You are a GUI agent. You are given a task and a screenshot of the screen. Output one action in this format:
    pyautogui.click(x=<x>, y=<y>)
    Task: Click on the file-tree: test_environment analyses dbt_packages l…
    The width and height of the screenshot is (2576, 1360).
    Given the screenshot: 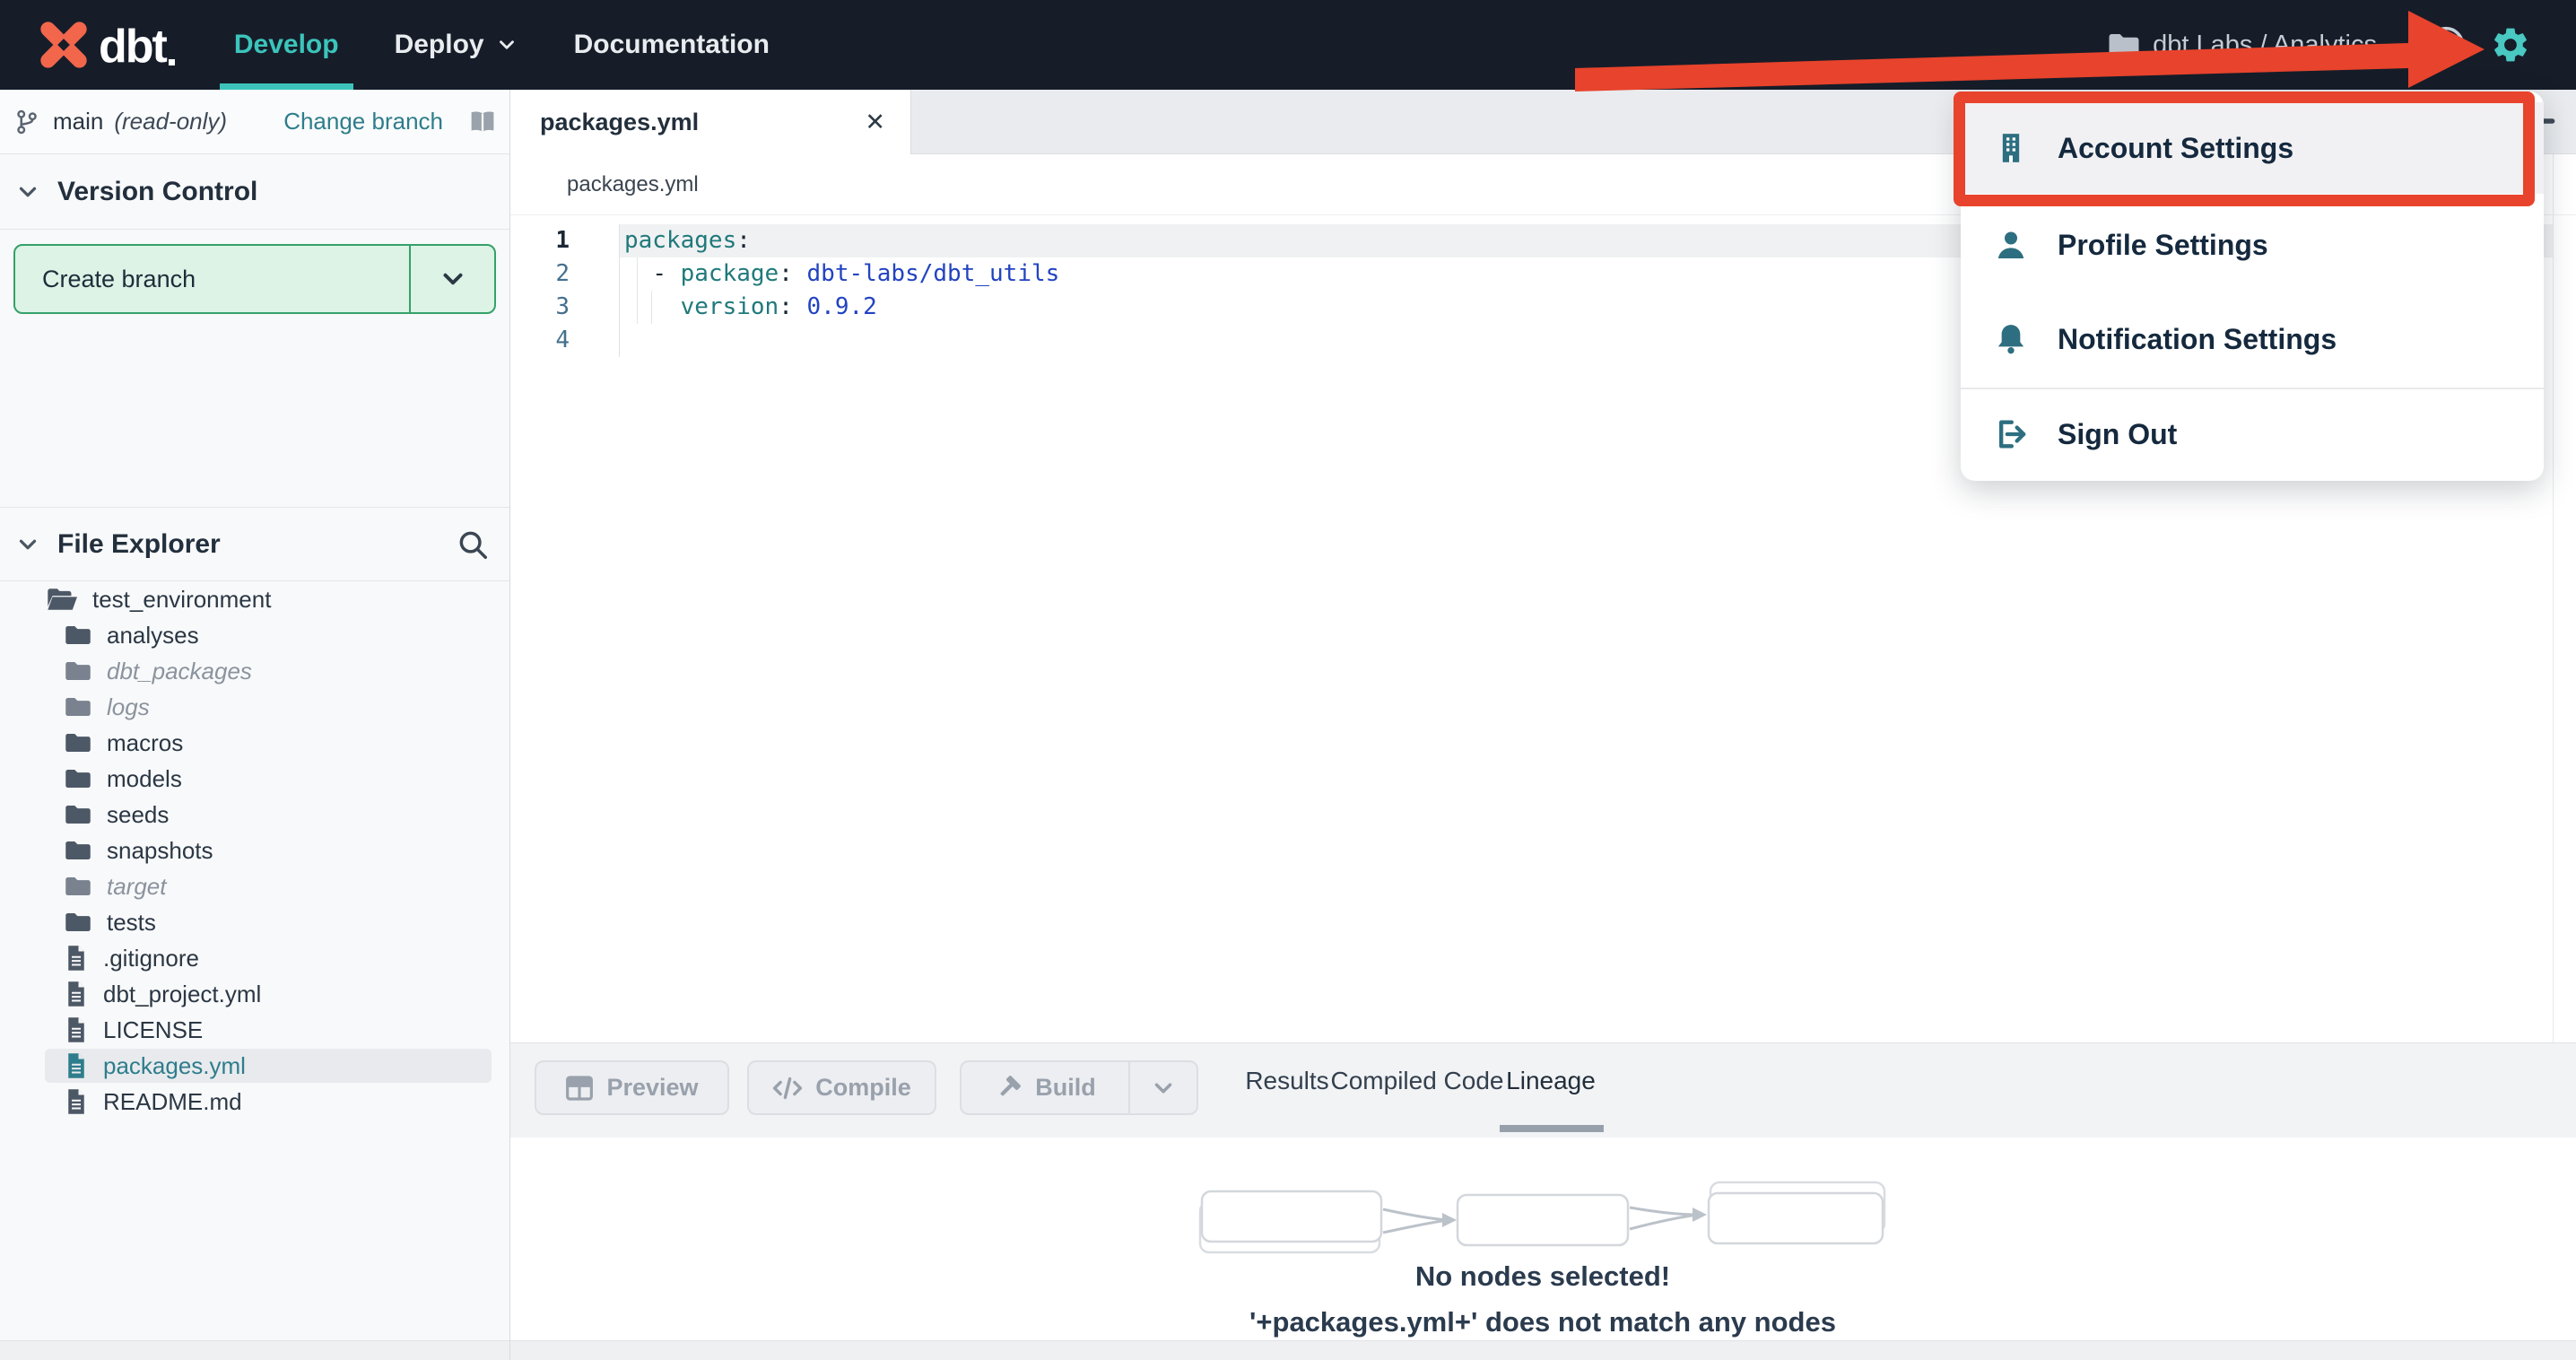 What is the action you would take?
    pyautogui.click(x=254, y=850)
    